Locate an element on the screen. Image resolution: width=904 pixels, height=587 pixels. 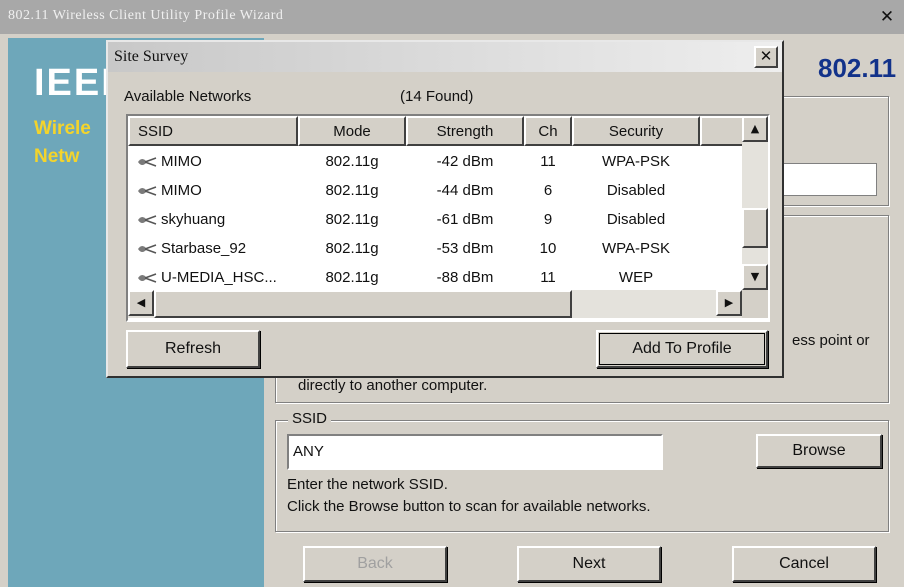
strength-cell: -42 dBm is located at coordinates (465, 161).